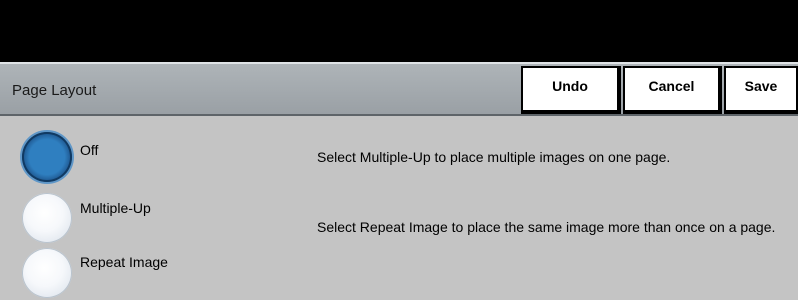 The height and width of the screenshot is (300, 798). Describe the element at coordinates (108, 274) in the screenshot. I see `option-repeat-image: Repeat Image` at that location.